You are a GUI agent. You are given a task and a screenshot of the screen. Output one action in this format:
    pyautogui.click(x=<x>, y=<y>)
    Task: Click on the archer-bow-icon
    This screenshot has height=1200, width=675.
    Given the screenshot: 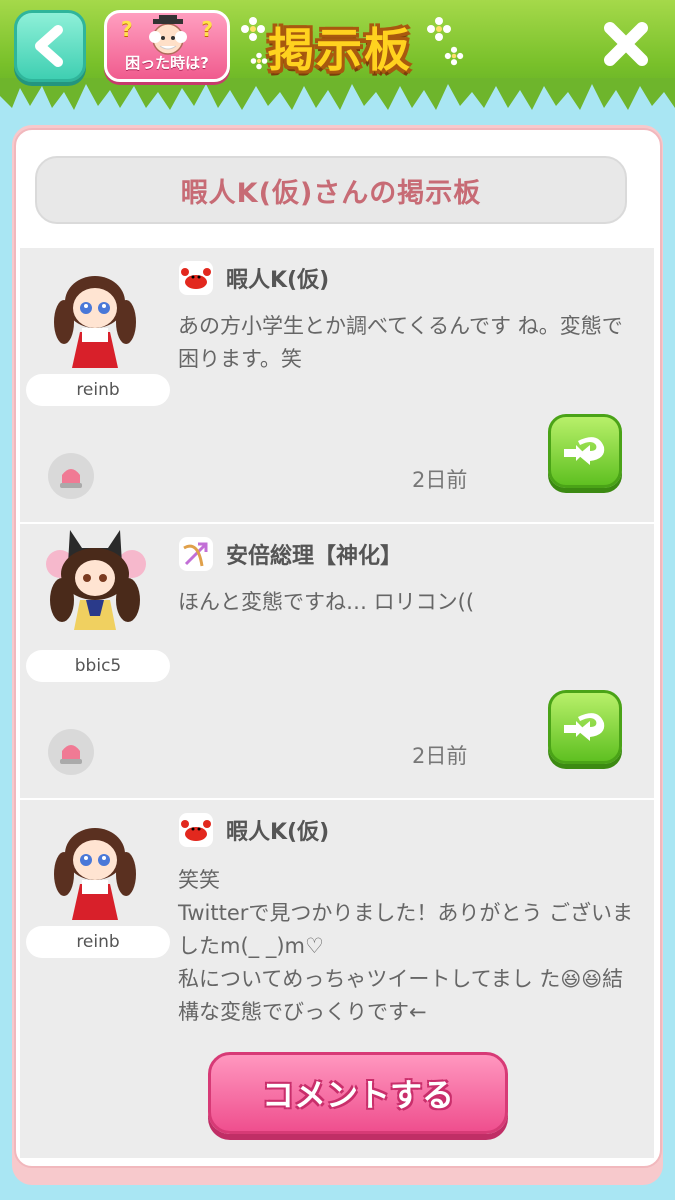 What is the action you would take?
    pyautogui.click(x=196, y=554)
    